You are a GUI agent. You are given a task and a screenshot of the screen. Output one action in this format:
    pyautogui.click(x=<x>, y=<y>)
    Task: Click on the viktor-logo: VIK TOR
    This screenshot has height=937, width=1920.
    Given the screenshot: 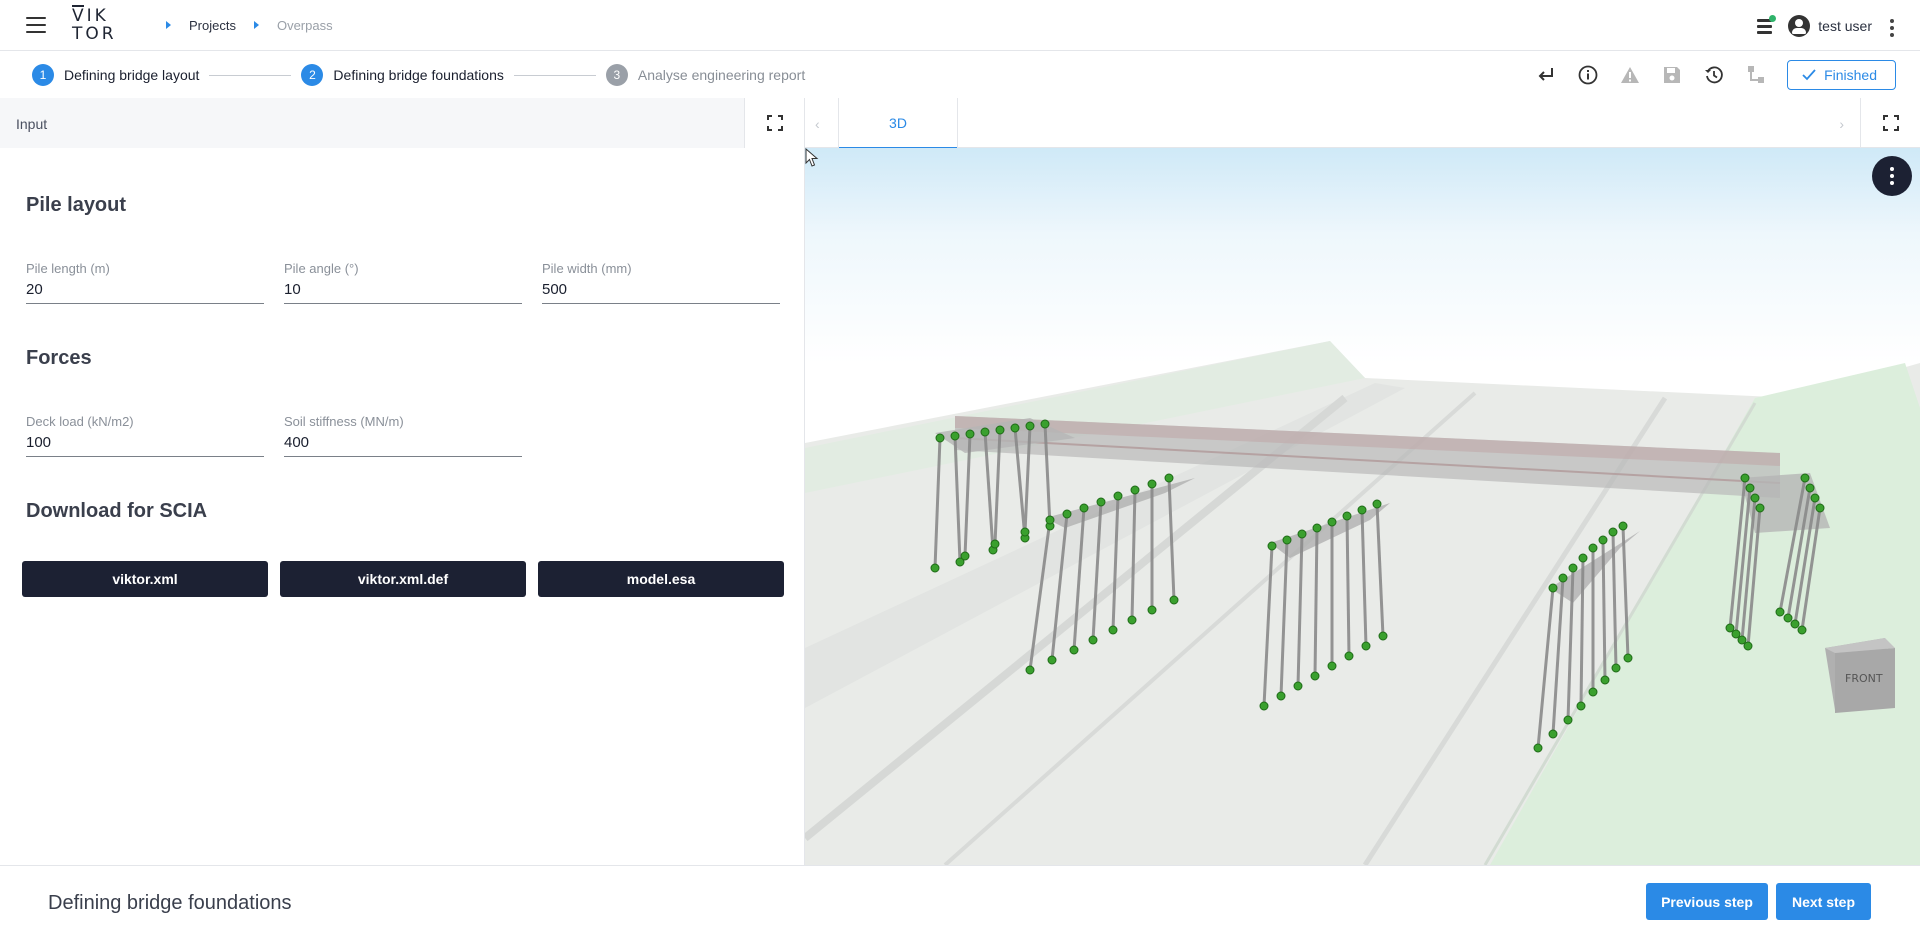 What is the action you would take?
    pyautogui.click(x=94, y=24)
    